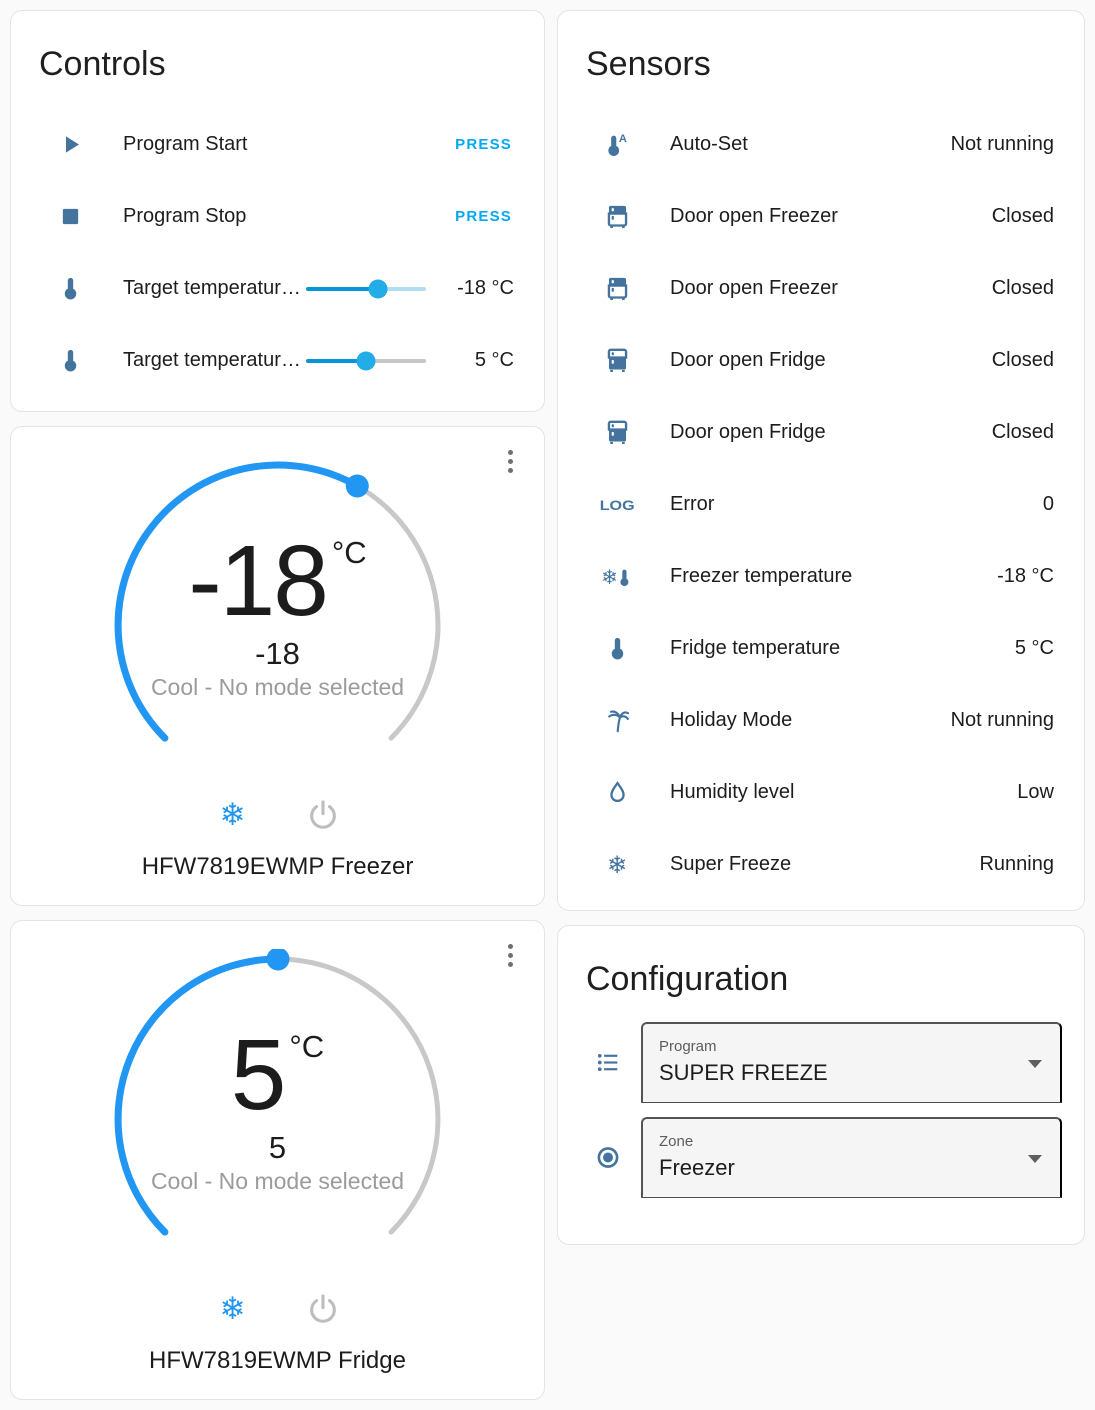  What do you see at coordinates (687, 979) in the screenshot?
I see `configuration-card-title: Configuration` at bounding box center [687, 979].